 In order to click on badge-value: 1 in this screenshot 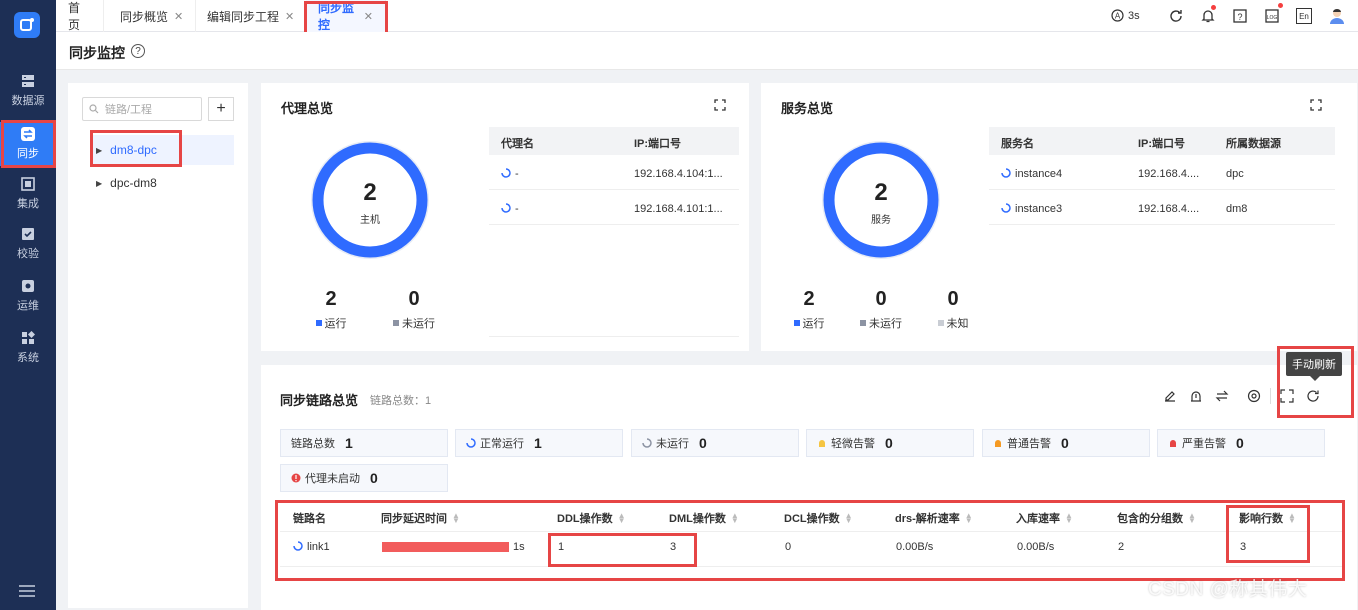, I will do `click(538, 443)`.